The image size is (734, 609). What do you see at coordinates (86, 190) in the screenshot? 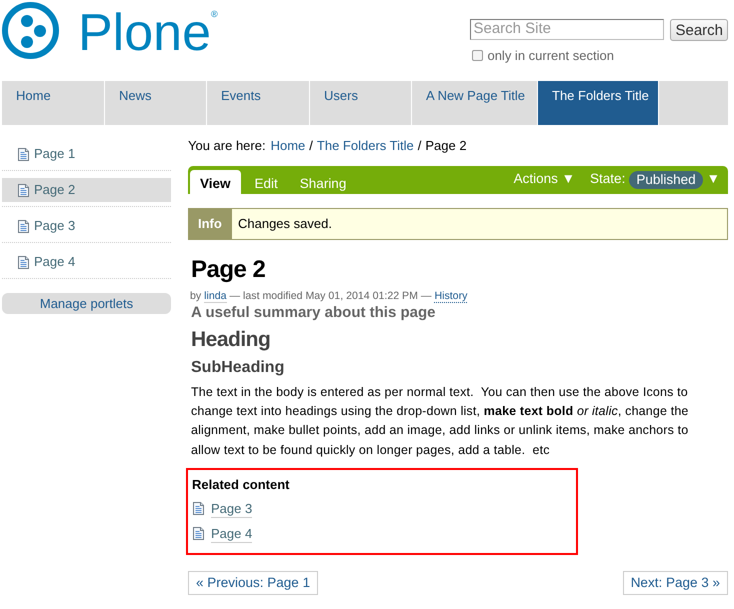
I see `sidebar-item: Page 2` at bounding box center [86, 190].